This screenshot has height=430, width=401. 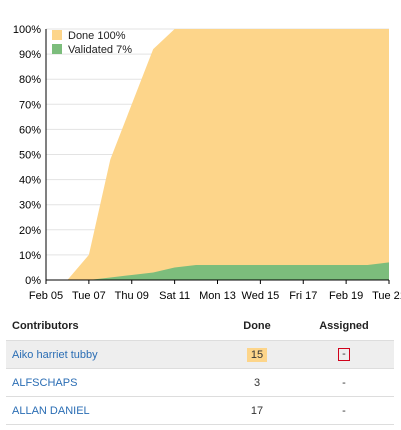 I want to click on x-tick-label: Thu 09, so click(x=132, y=296).